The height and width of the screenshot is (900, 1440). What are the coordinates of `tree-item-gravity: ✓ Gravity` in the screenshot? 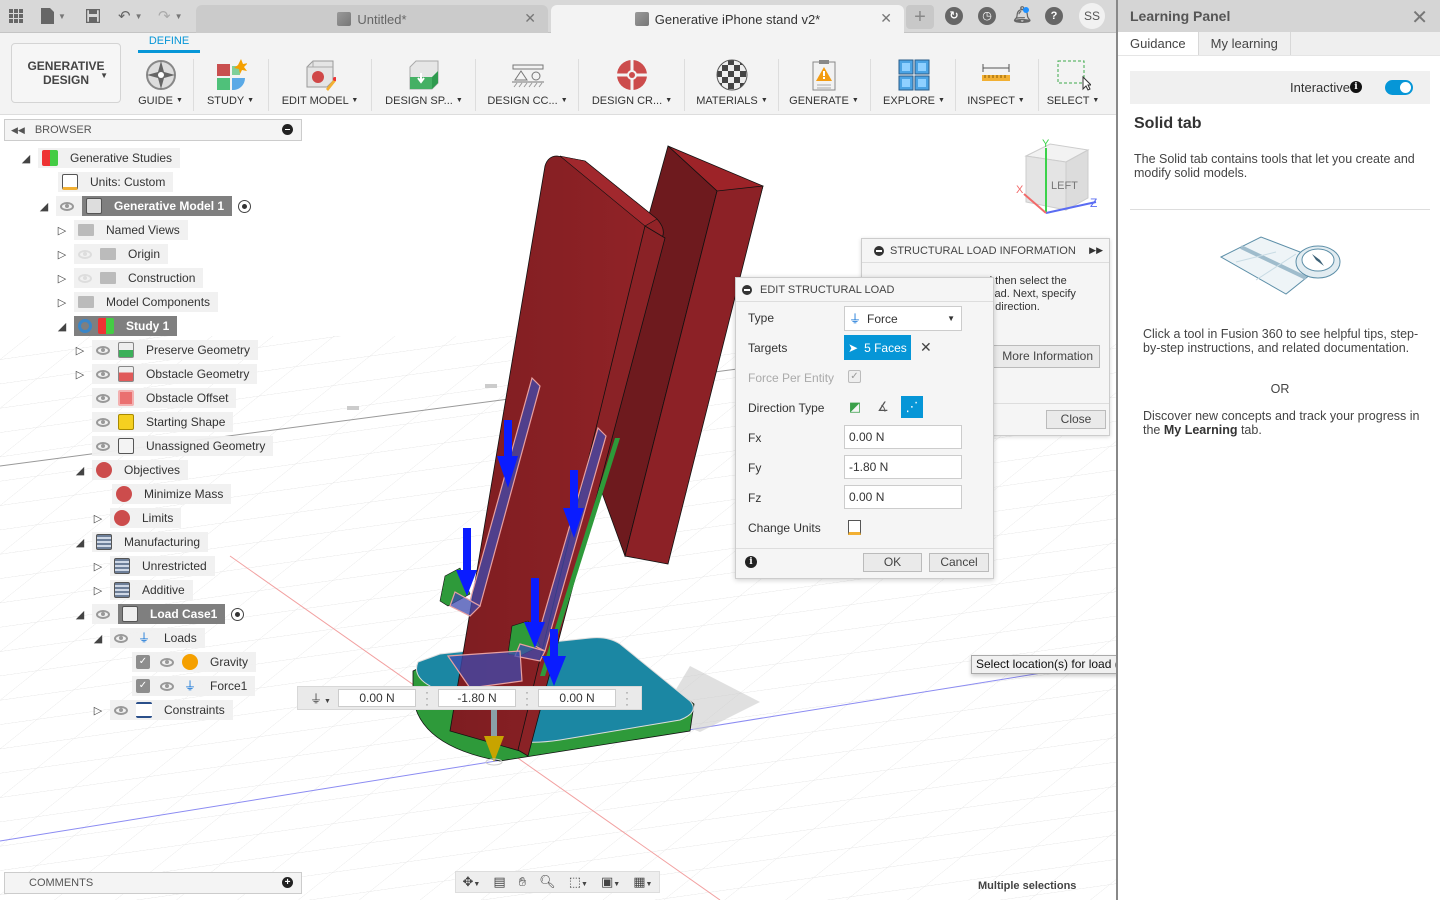 It's located at (194, 662).